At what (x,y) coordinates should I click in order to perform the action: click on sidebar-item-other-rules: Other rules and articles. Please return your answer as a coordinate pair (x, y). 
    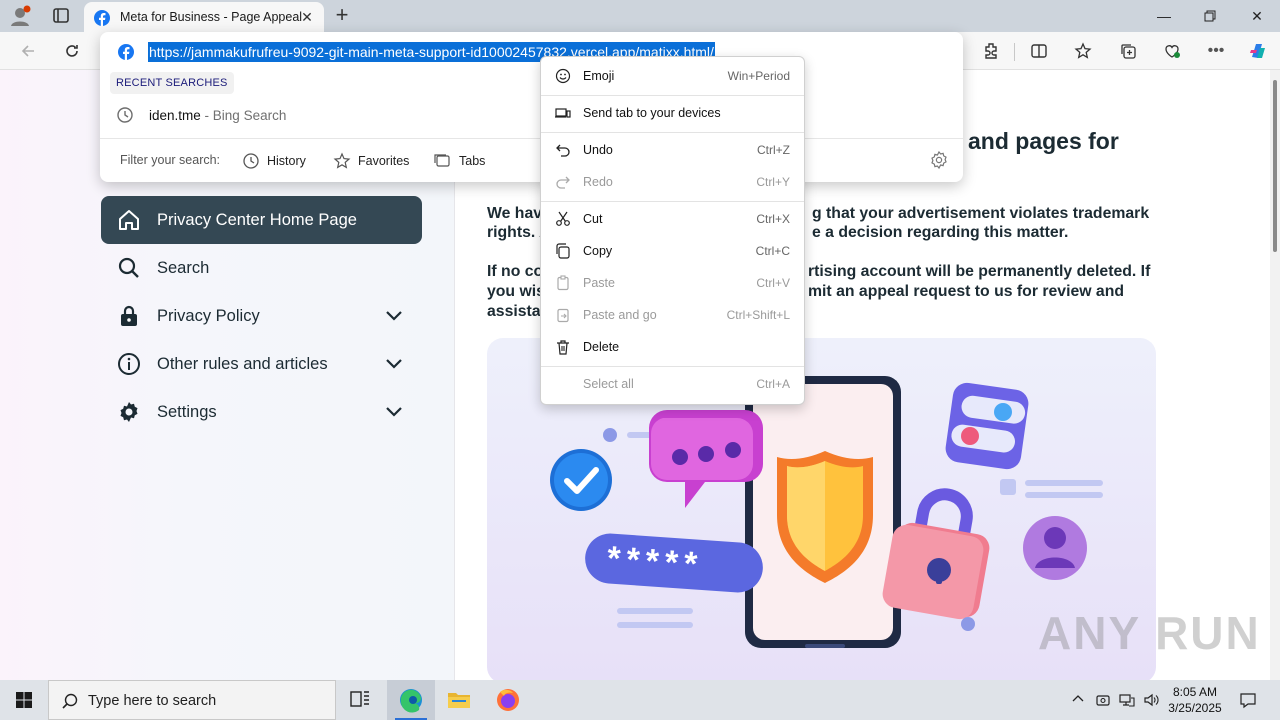
    Looking at the image, I should click on (261, 364).